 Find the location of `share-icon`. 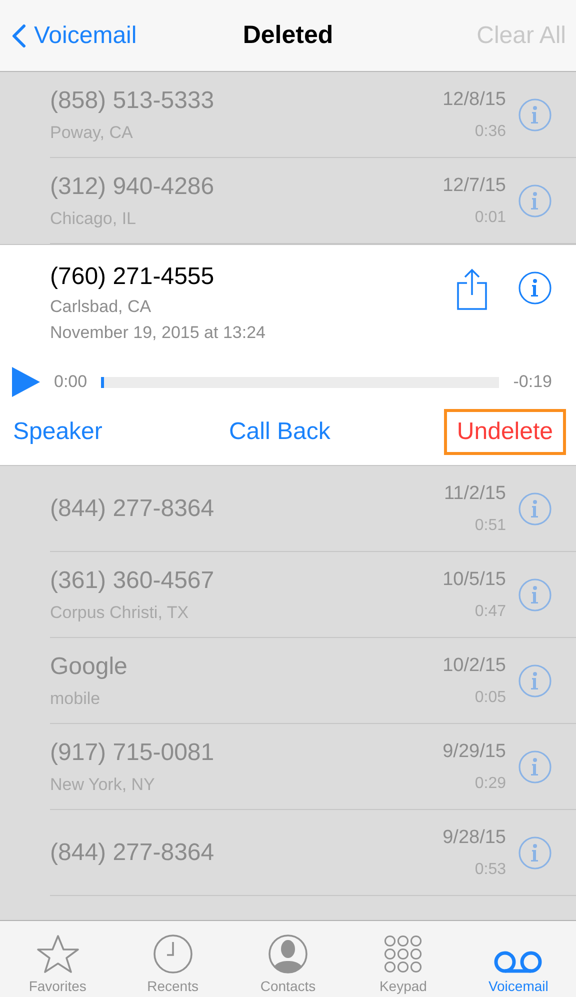

share-icon is located at coordinates (472, 289).